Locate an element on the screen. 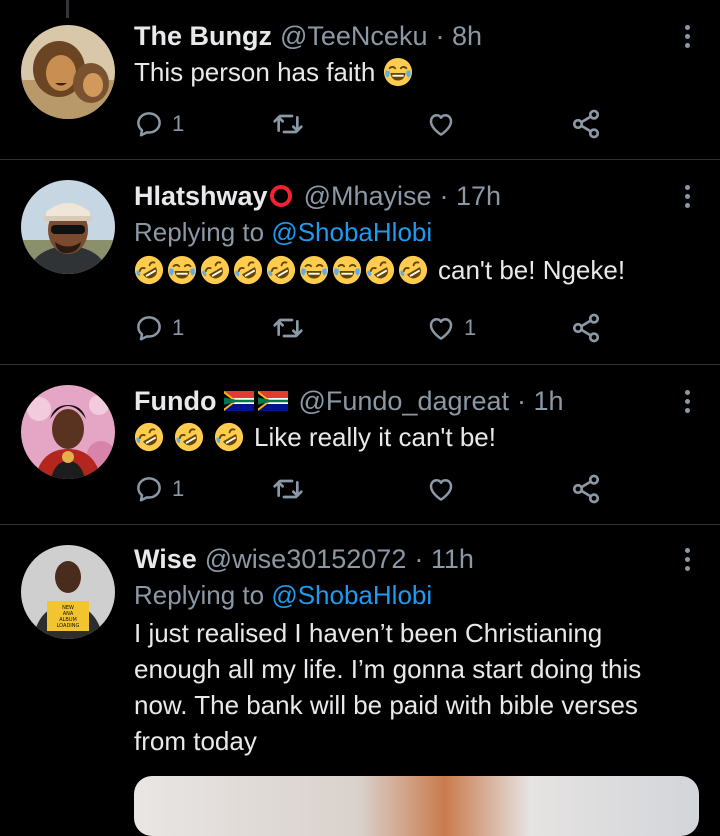 This screenshot has height=836, width=720. handle: @Fundo_dagreat is located at coordinates (403, 401).